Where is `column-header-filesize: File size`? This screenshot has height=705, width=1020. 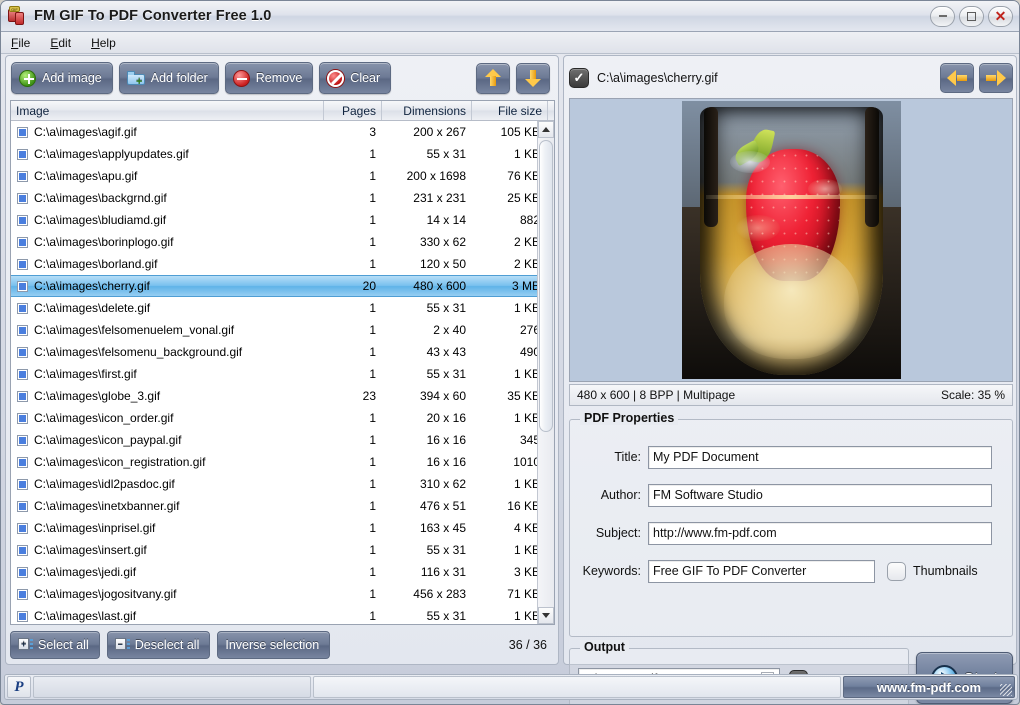 column-header-filesize: File size is located at coordinates (510, 110).